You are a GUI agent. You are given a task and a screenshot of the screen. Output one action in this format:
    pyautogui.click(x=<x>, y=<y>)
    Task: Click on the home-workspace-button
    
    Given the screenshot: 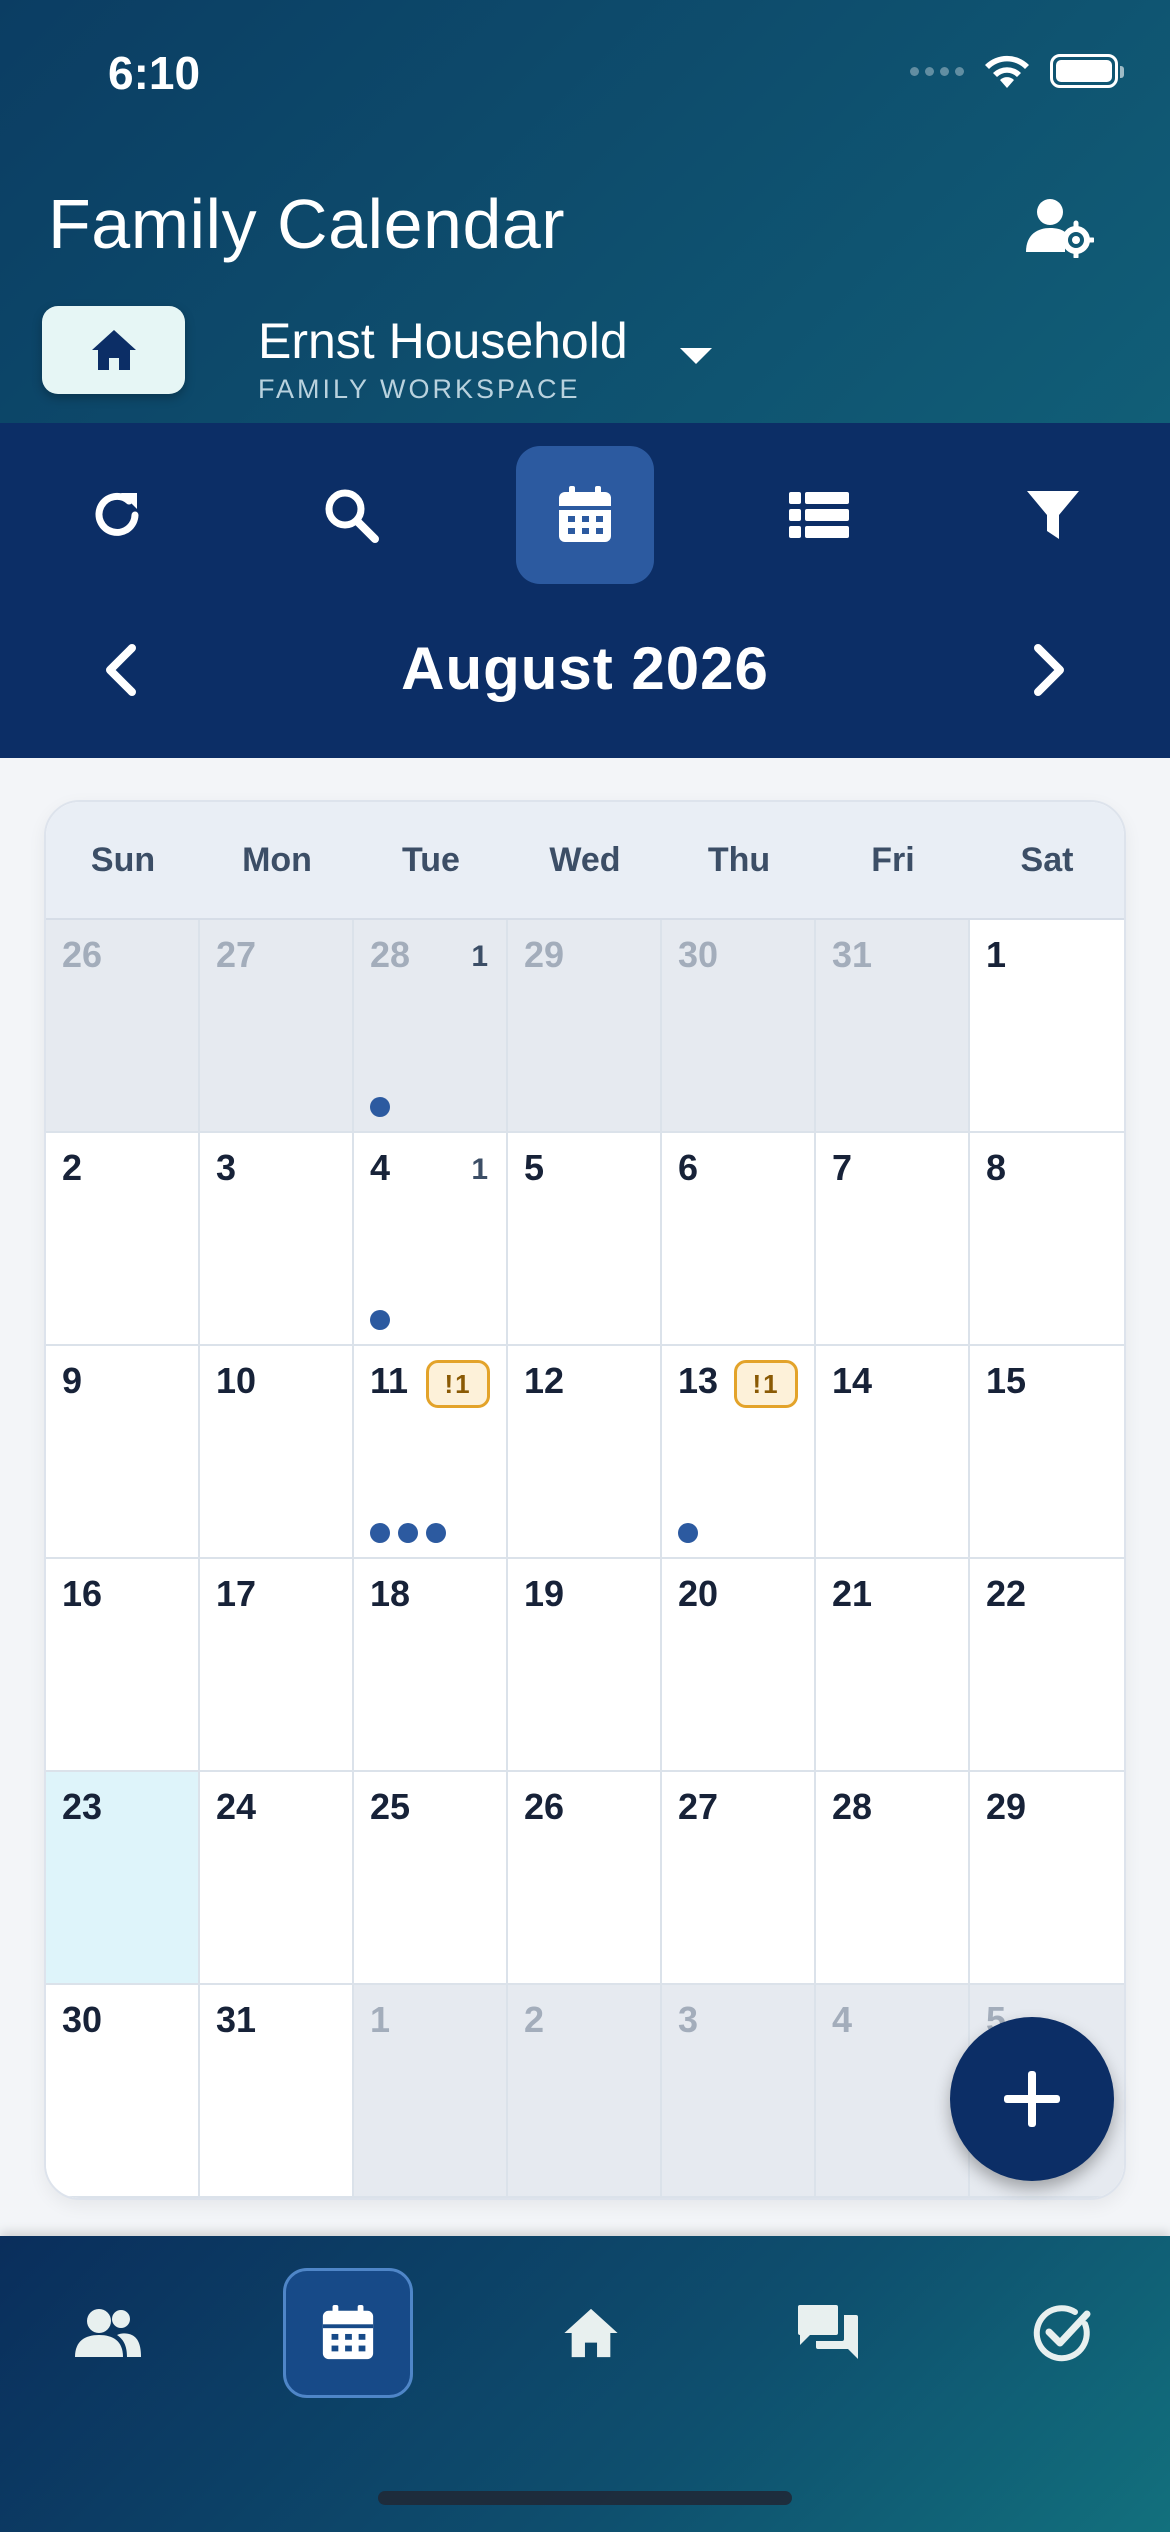 What is the action you would take?
    pyautogui.click(x=113, y=350)
    